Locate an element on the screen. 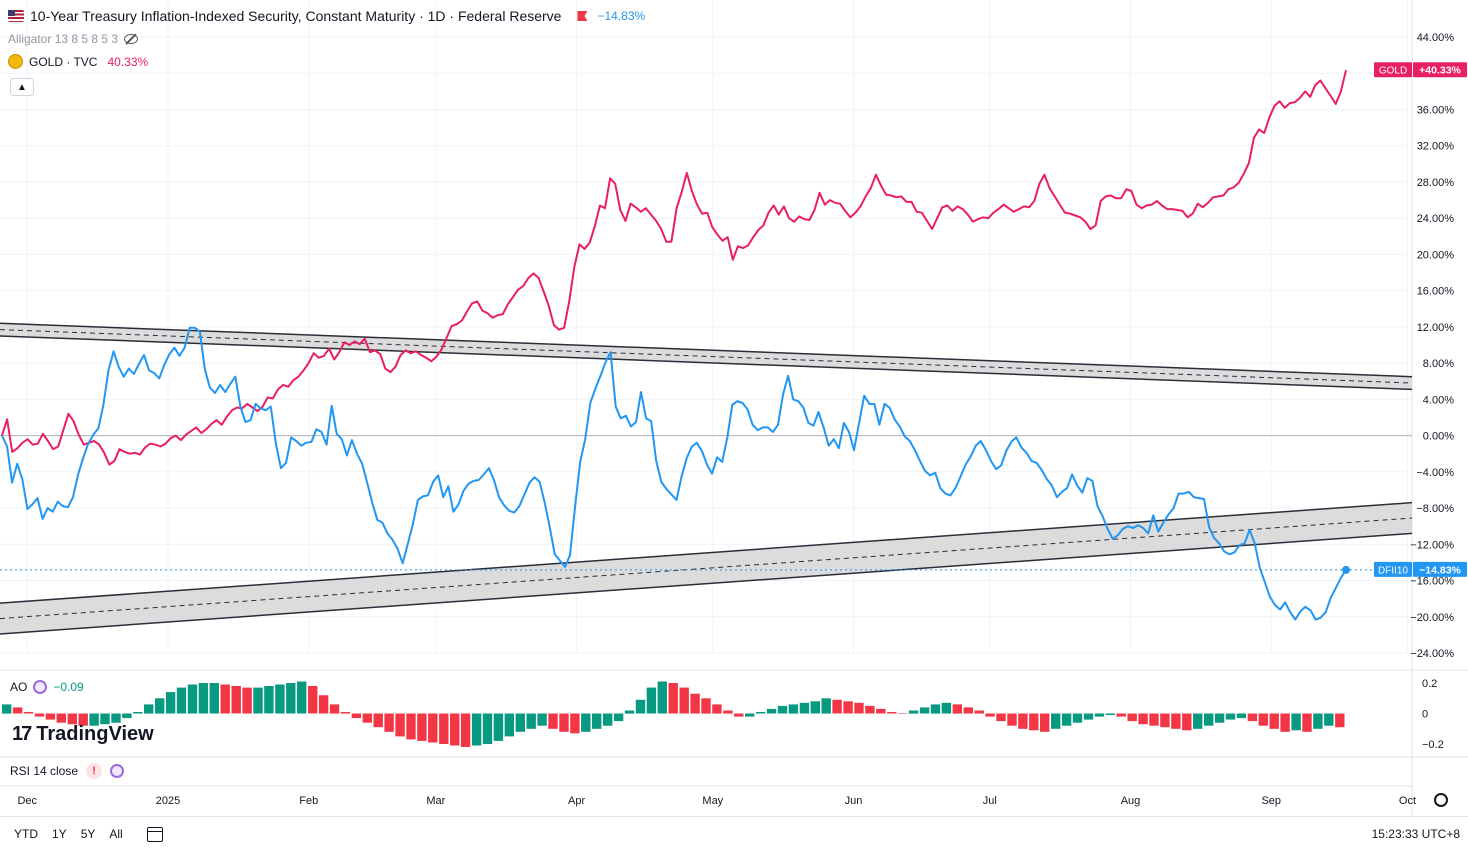  x-tick-label: Jul is located at coordinates (990, 801).